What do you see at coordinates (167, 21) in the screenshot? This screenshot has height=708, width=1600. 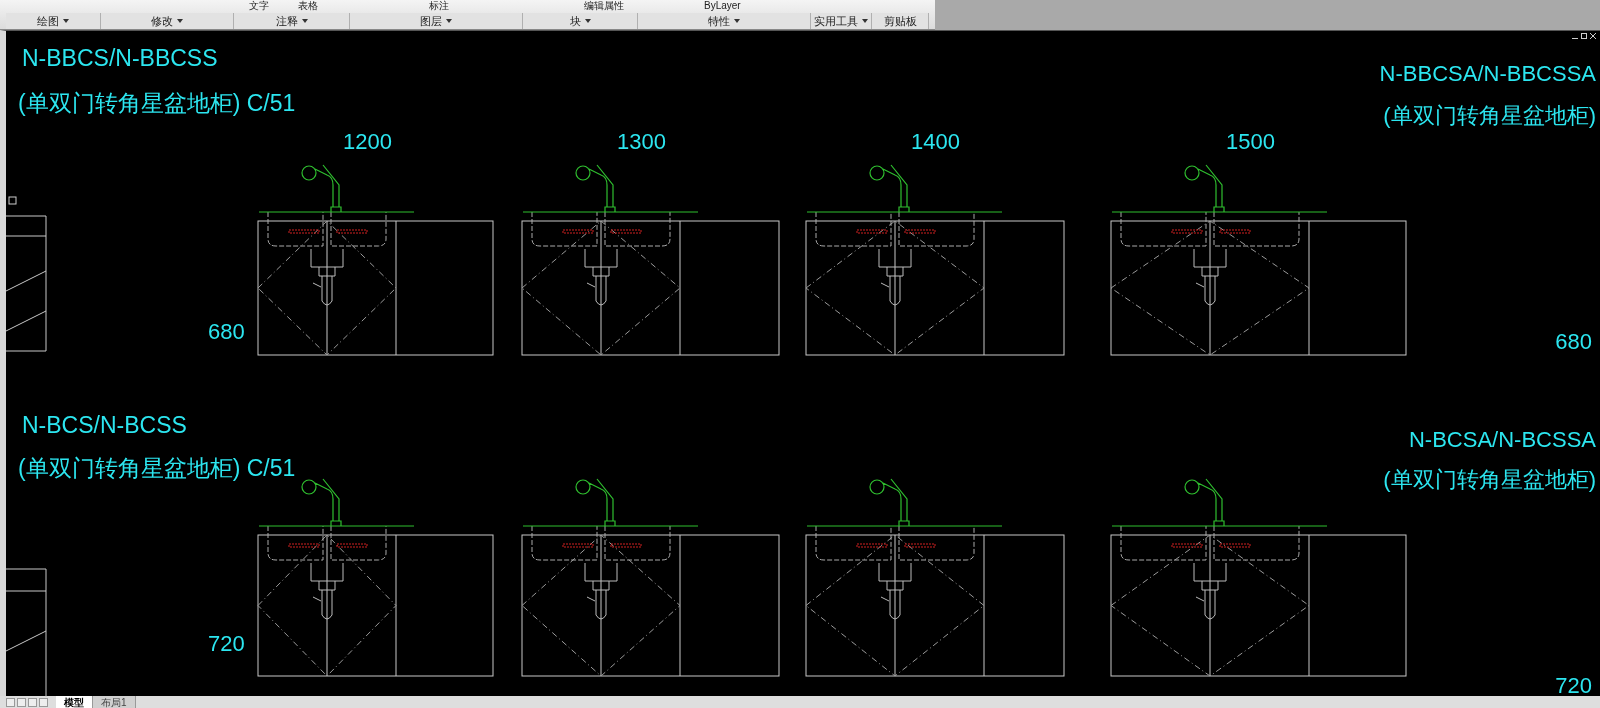 I see `ribbon-panel-title: 修改` at bounding box center [167, 21].